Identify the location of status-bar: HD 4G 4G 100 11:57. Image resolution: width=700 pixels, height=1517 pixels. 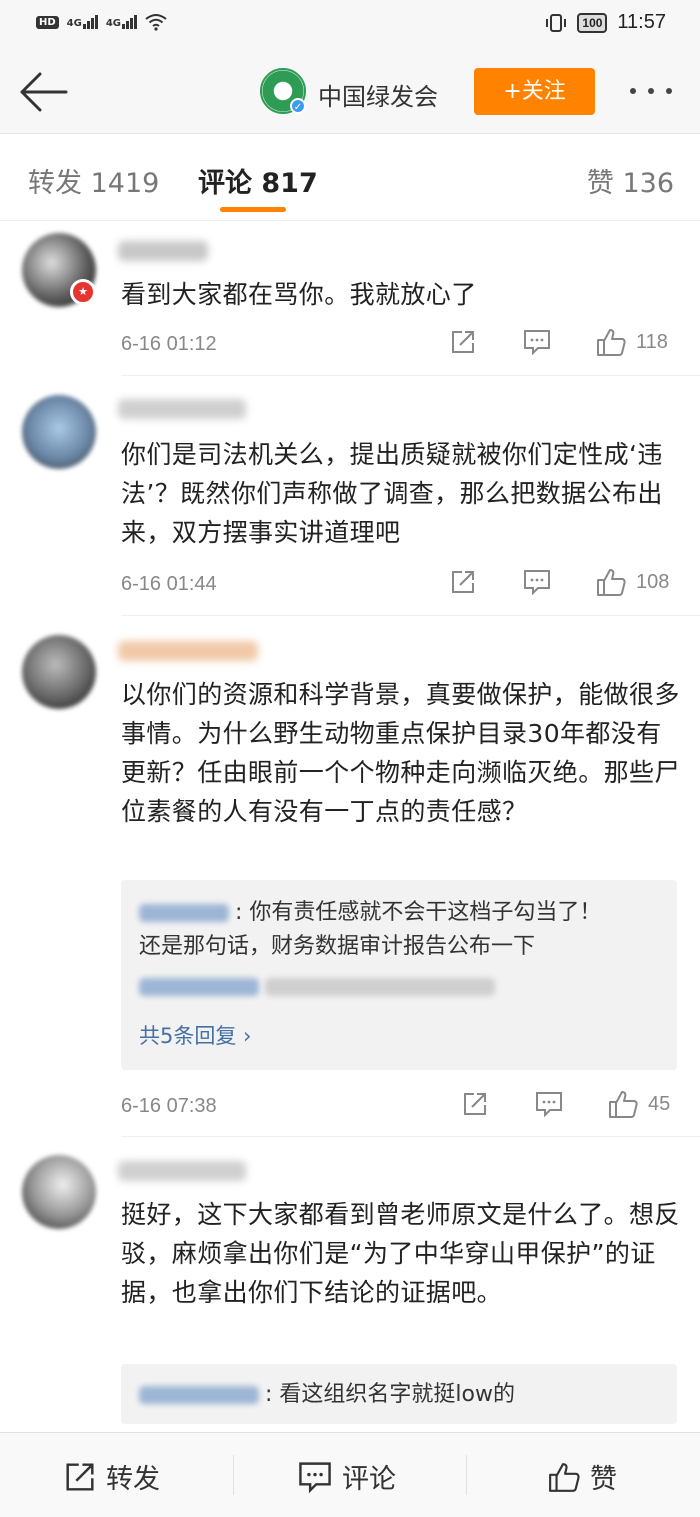
(350, 25).